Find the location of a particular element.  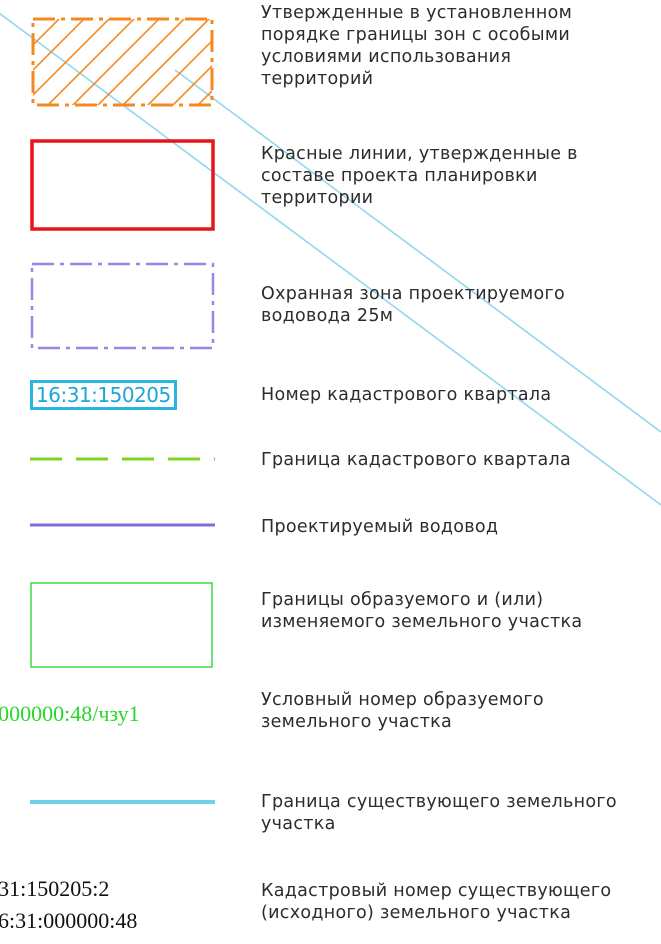

legend-label-cadastral-quarter-boundary: Граница кадастрового квартала is located at coordinates (416, 460).